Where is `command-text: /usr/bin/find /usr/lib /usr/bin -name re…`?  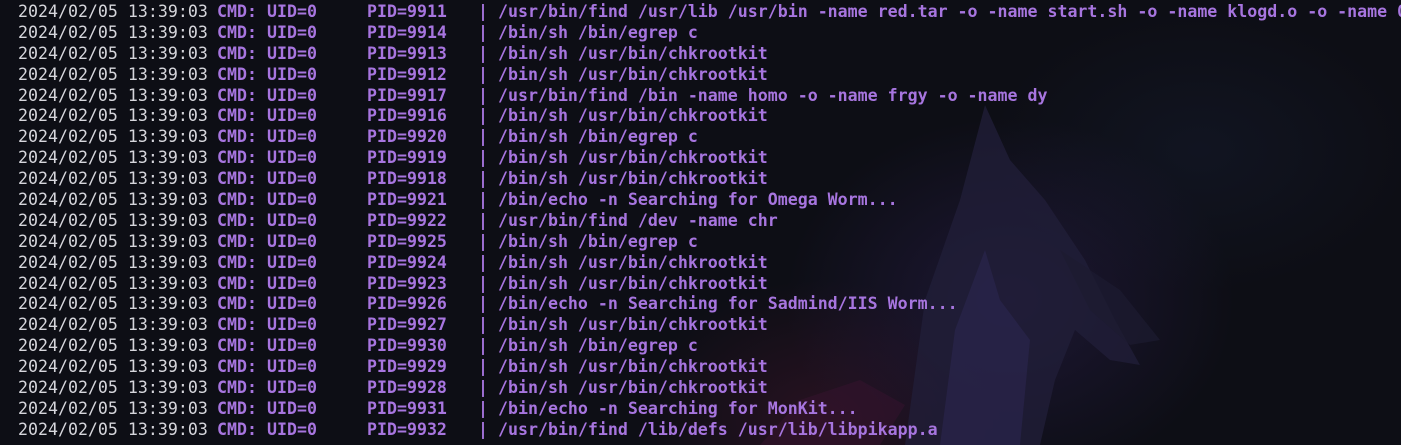 command-text: /usr/bin/find /usr/lib /usr/bin -name re… is located at coordinates (949, 11).